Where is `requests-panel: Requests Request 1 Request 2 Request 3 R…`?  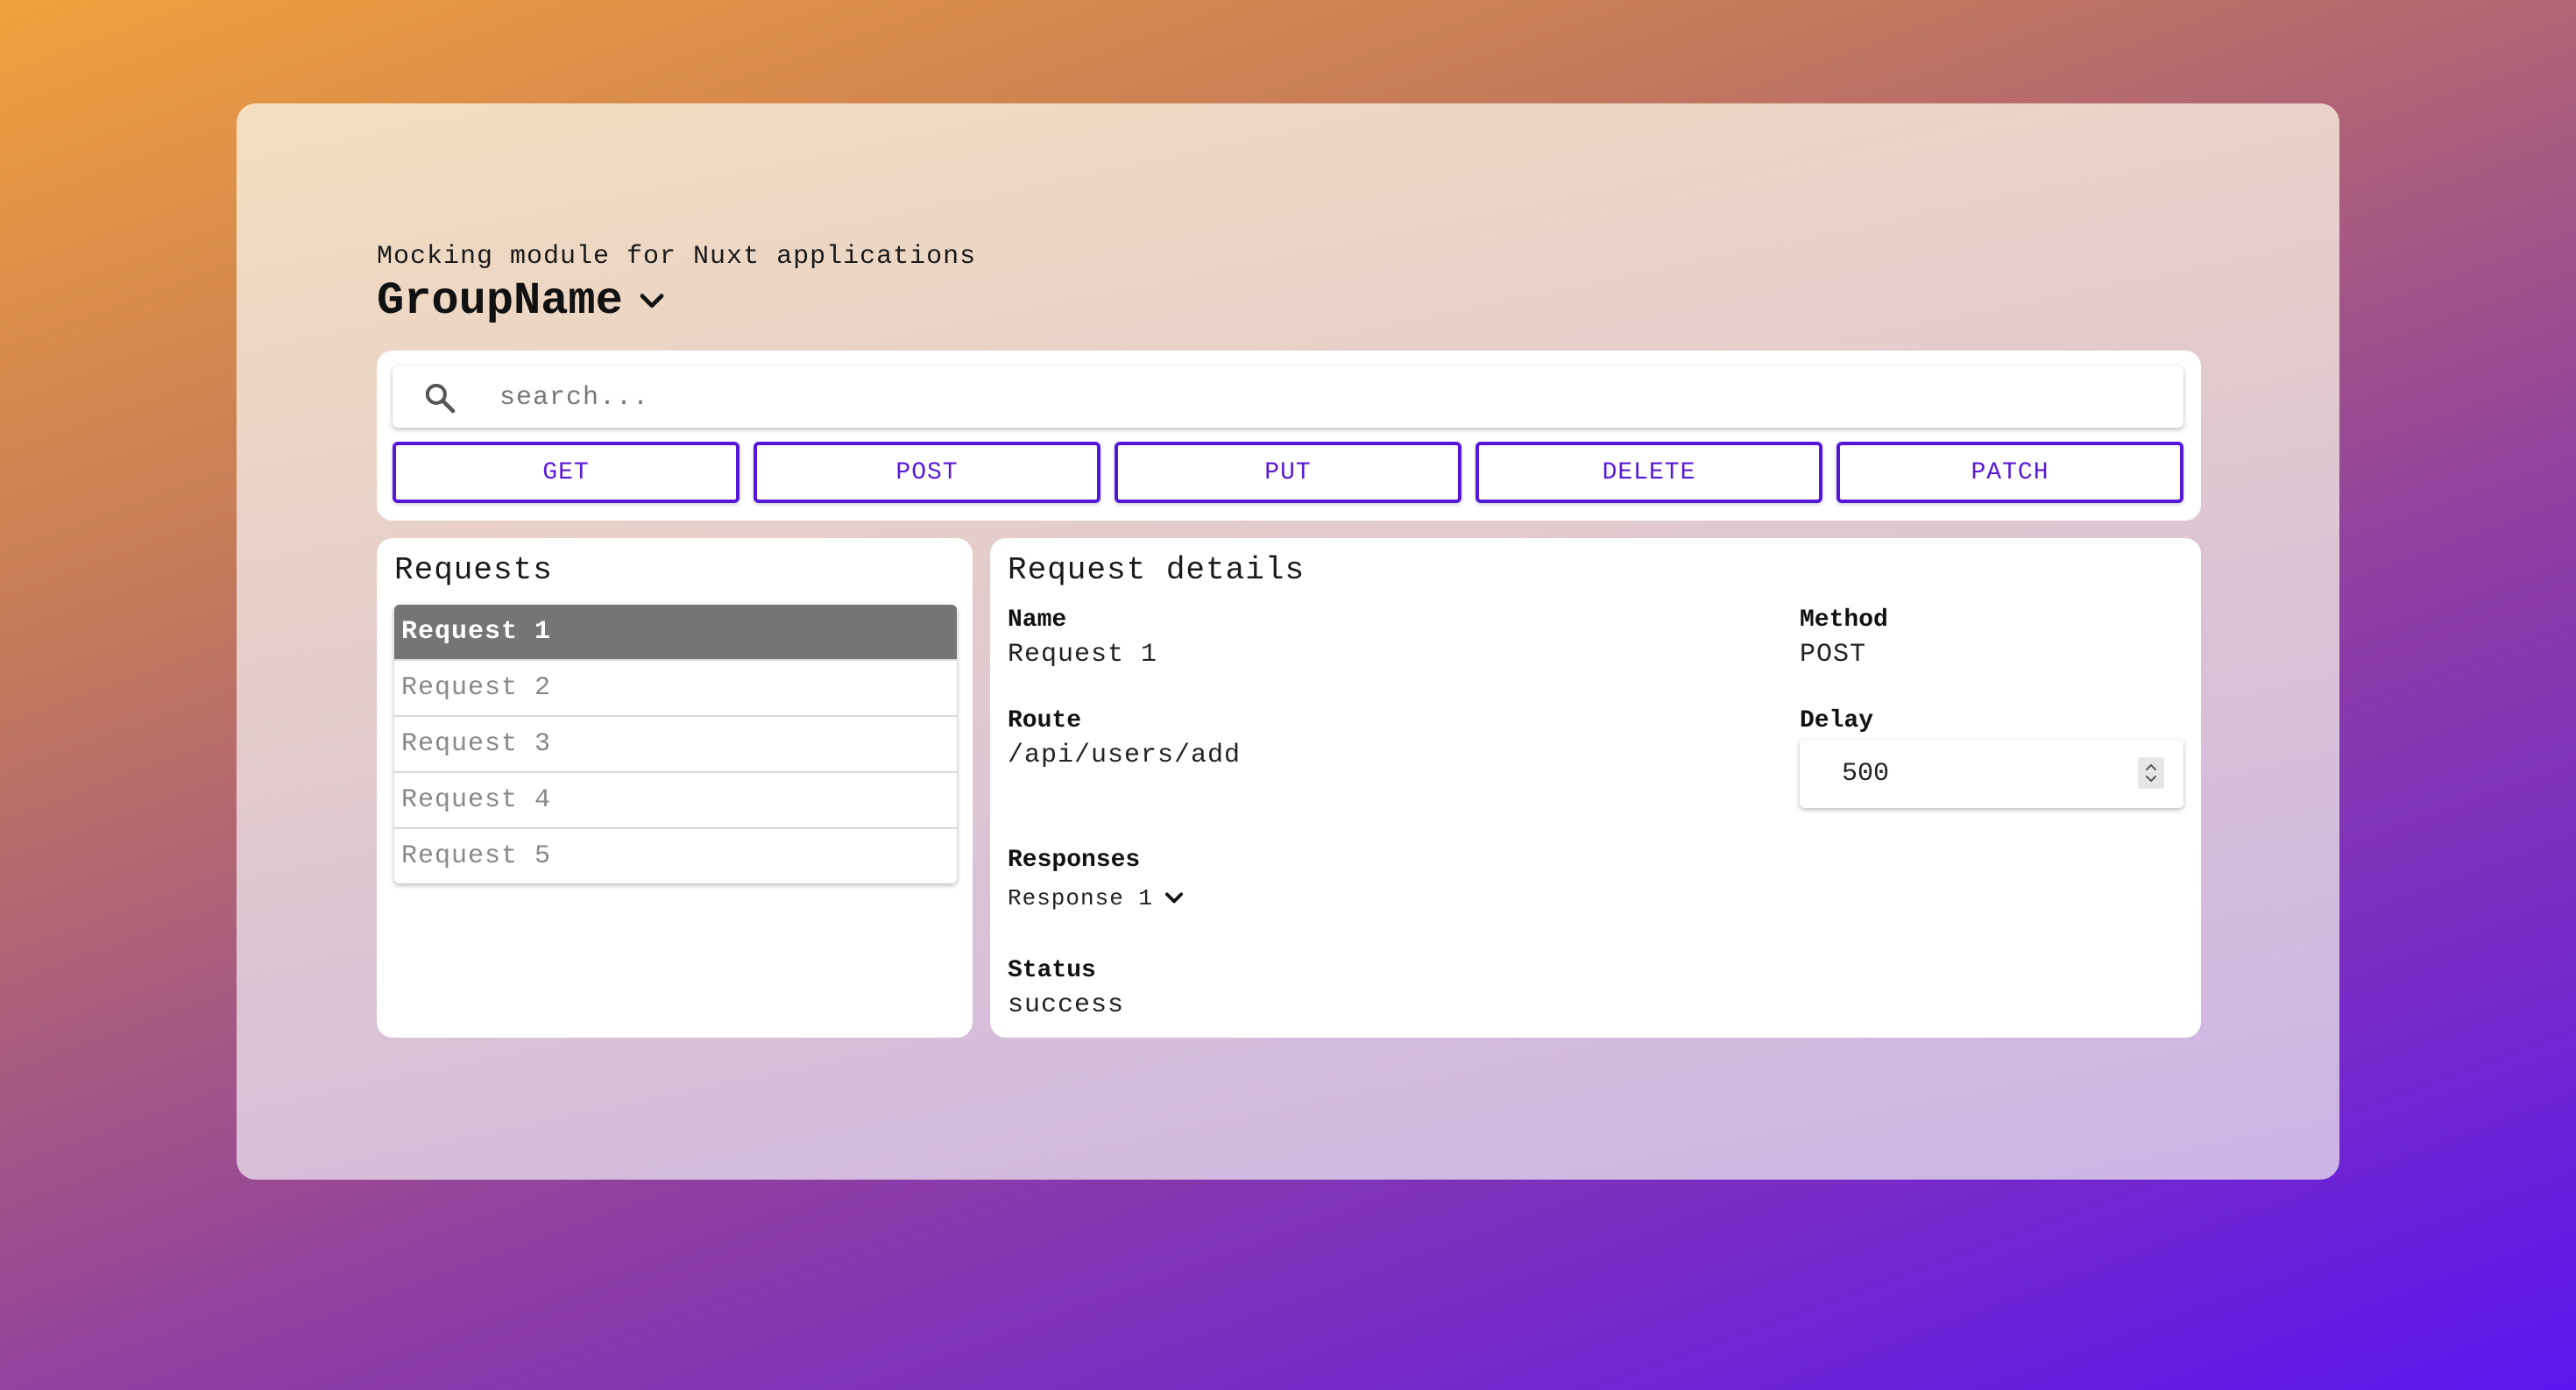 requests-panel: Requests Request 1 Request 2 Request 3 R… is located at coordinates (675, 788).